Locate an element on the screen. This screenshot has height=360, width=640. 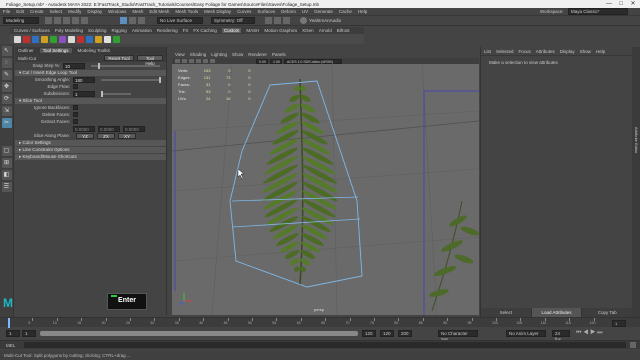
playback-controls-icon: ⏮ ◀ ▶ ⏭ is located at coordinates (589, 333).